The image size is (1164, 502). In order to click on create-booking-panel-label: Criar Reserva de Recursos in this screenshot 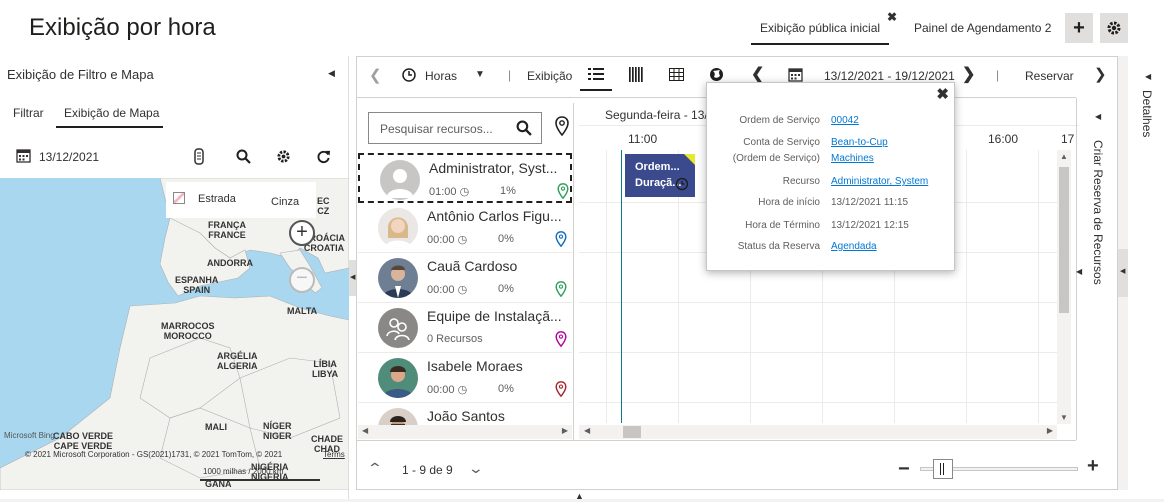, I will do `click(1098, 212)`.